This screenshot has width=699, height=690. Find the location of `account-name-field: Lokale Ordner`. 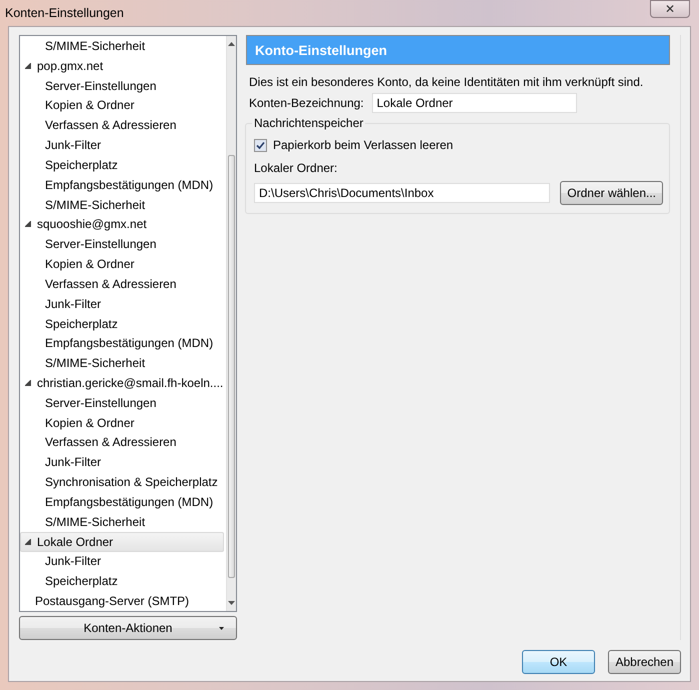

account-name-field: Lokale Ordner is located at coordinates (474, 103).